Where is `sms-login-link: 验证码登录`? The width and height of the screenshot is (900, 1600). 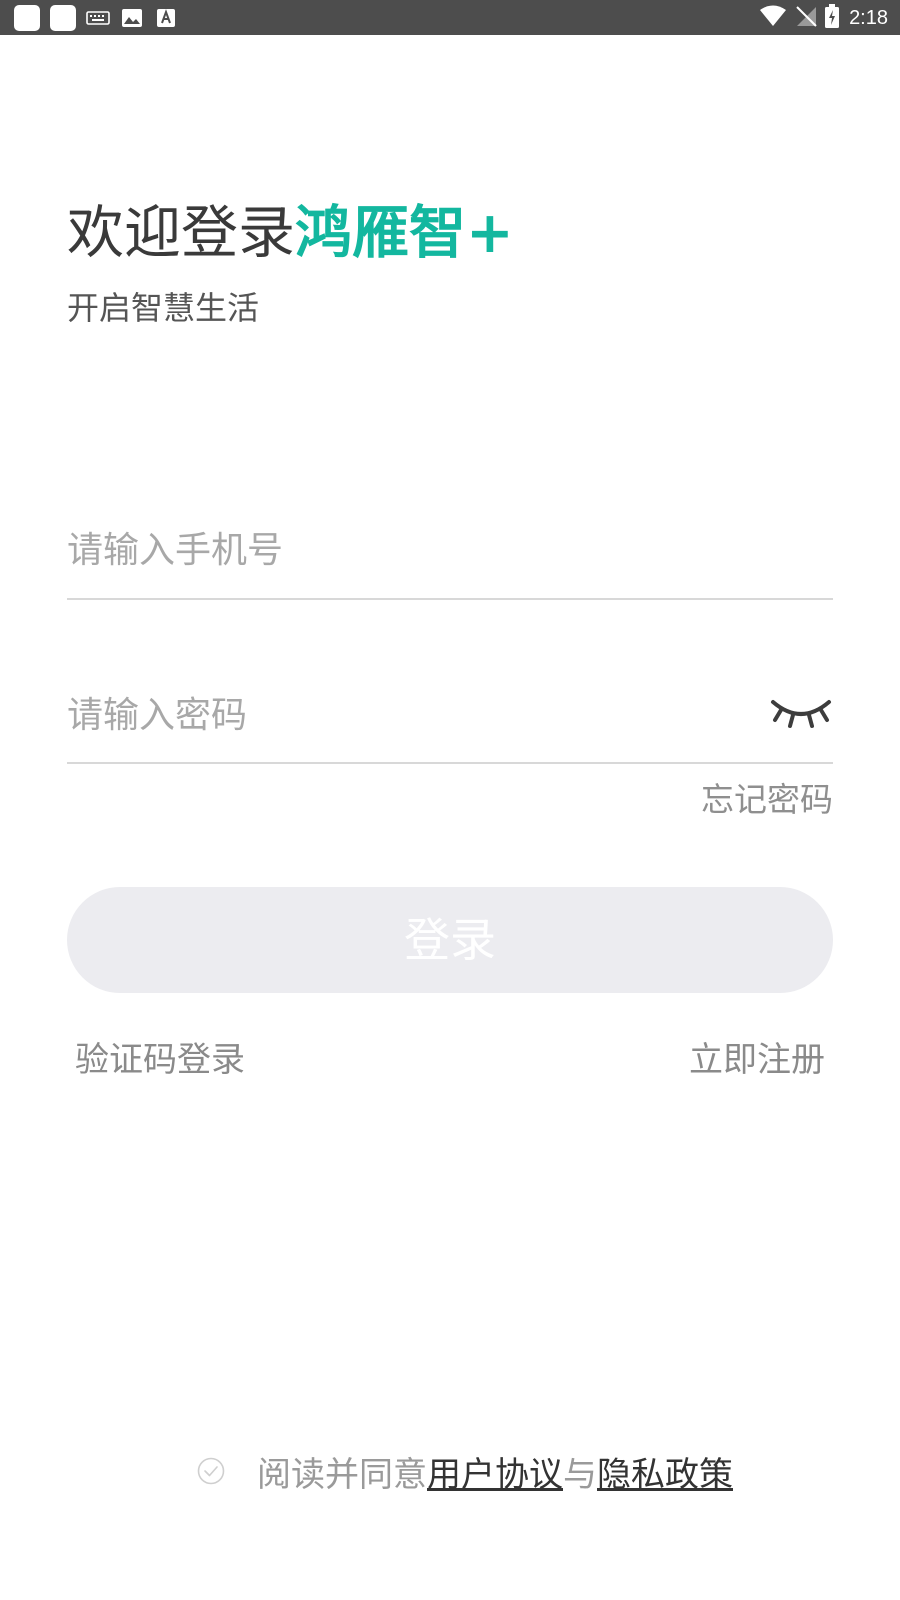
sms-login-link: 验证码登录 is located at coordinates (160, 1060).